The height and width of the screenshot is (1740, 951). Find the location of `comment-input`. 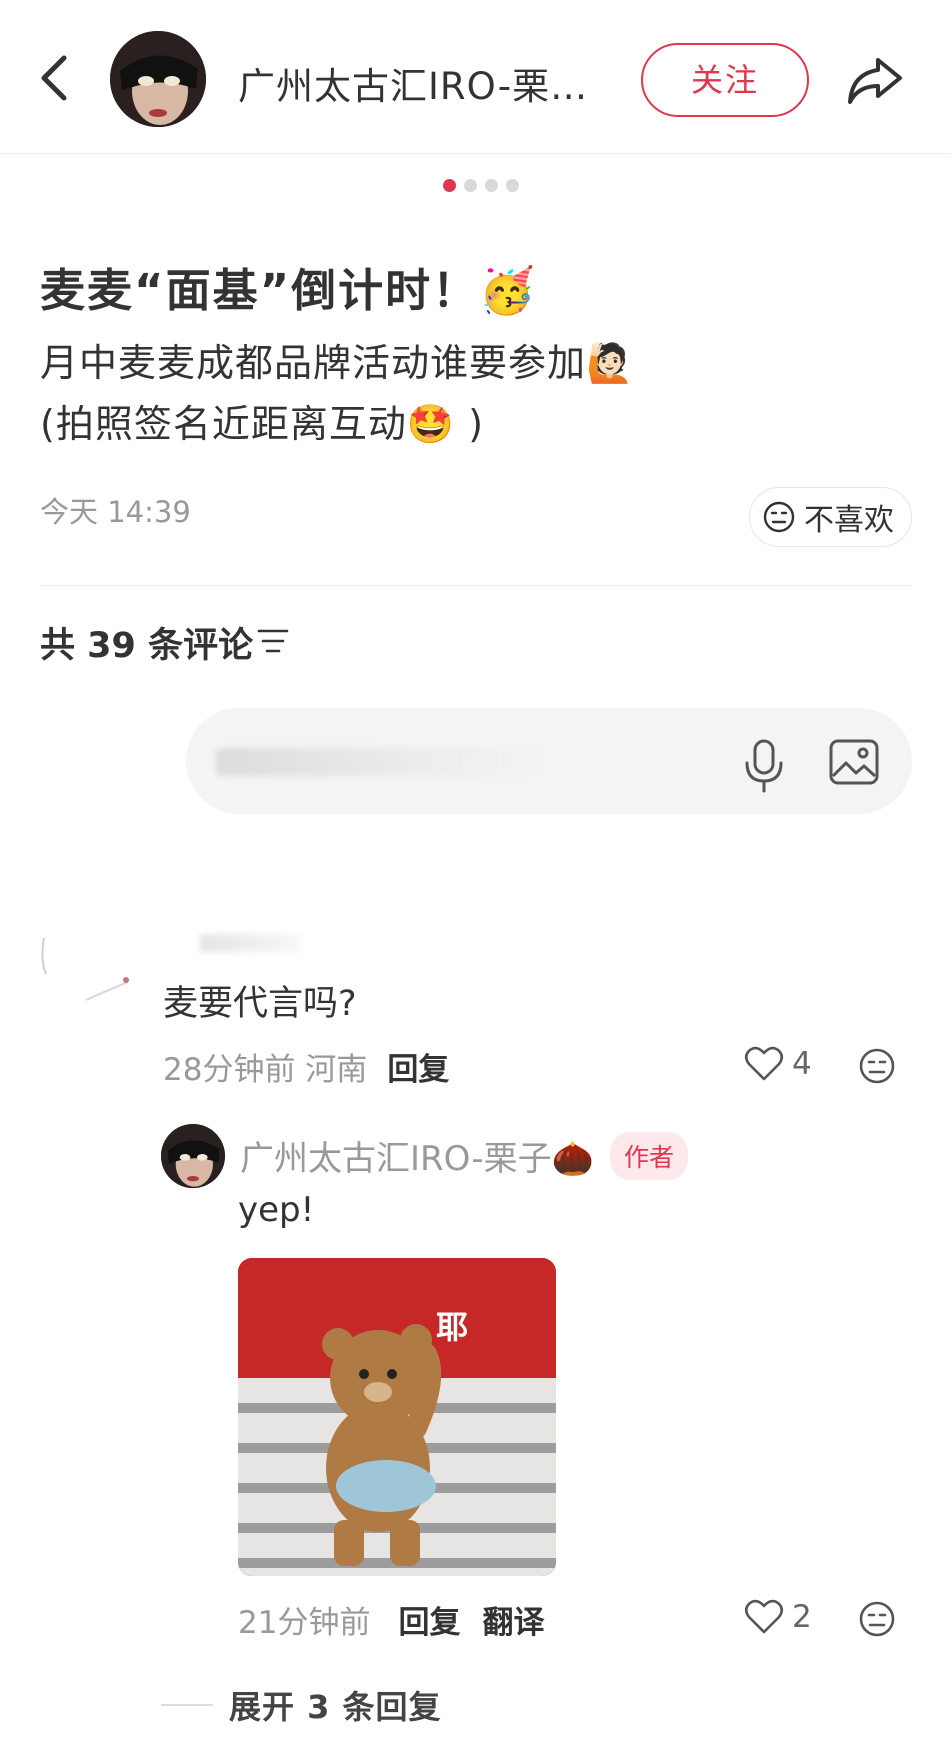

comment-input is located at coordinates (549, 761).